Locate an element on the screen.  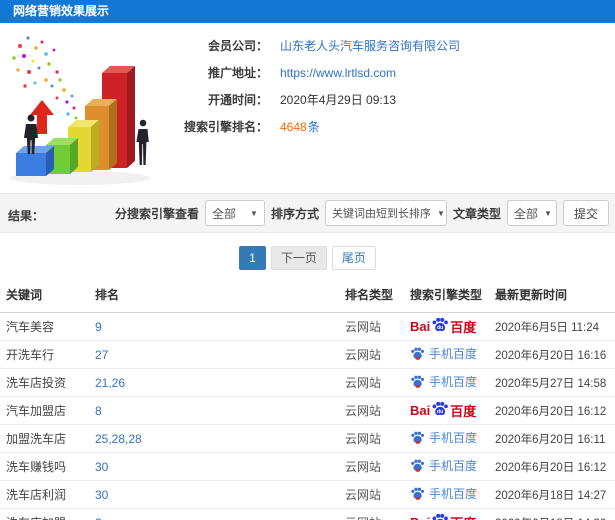
updated-cell: 2020年6月18日 14:27 is located at coordinates (555, 494).